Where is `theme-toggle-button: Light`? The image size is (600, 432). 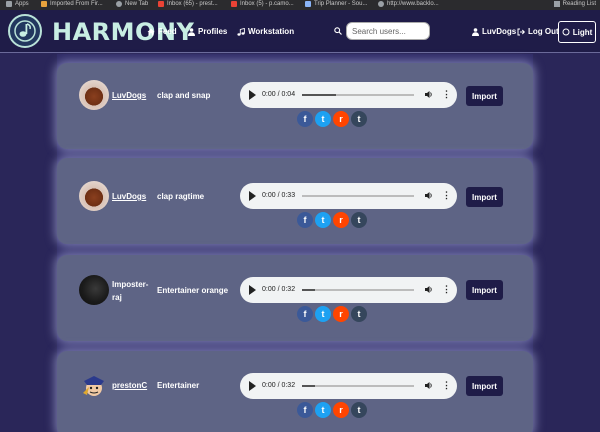 theme-toggle-button: Light is located at coordinates (577, 32).